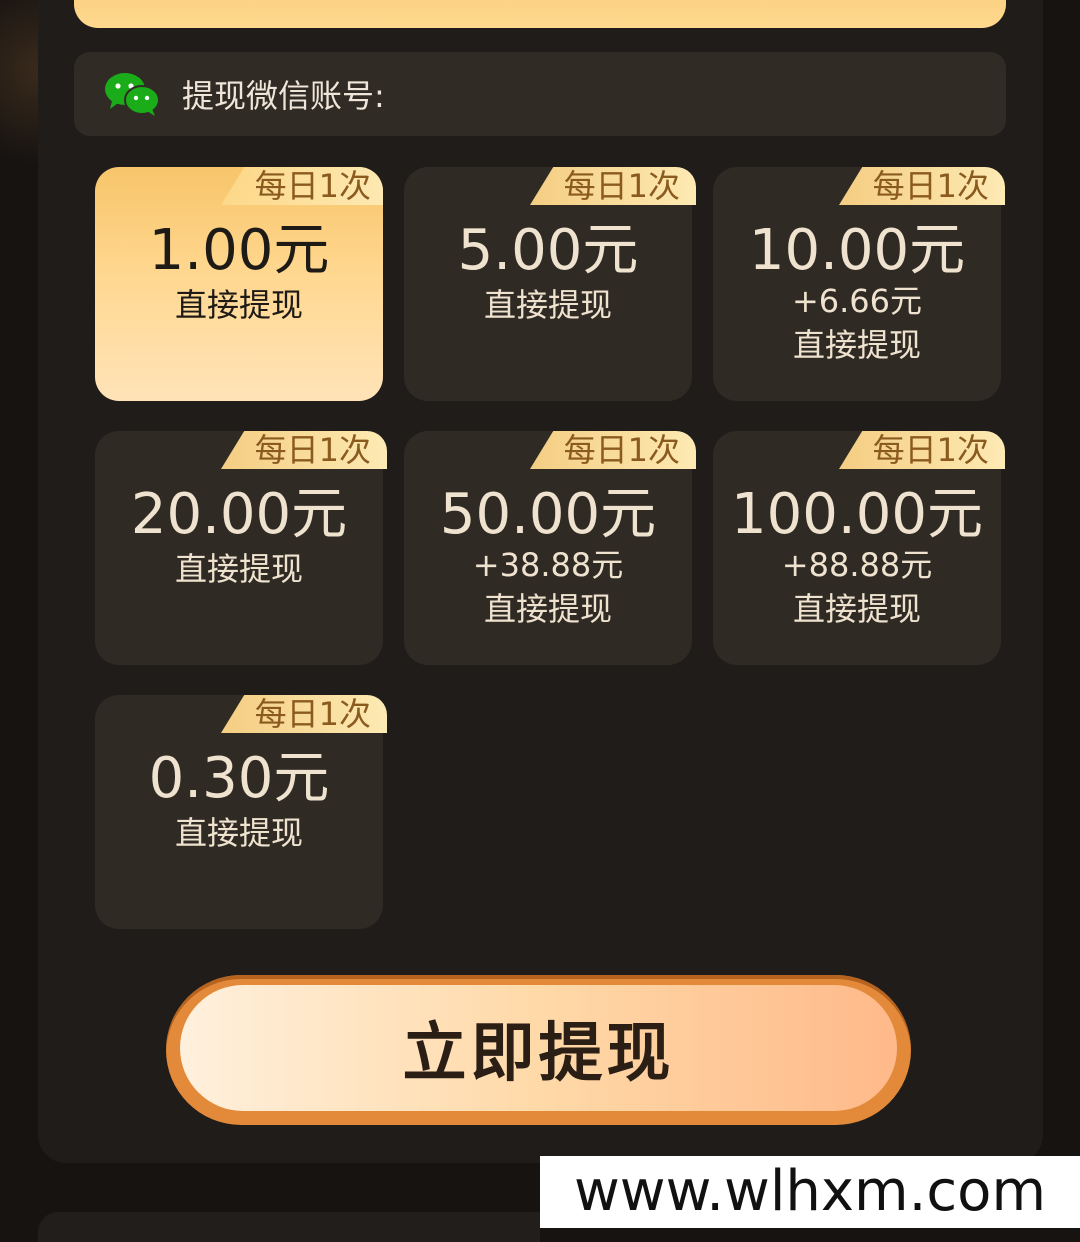 Image resolution: width=1080 pixels, height=1242 pixels. I want to click on option-amount: 100.00元, so click(857, 514).